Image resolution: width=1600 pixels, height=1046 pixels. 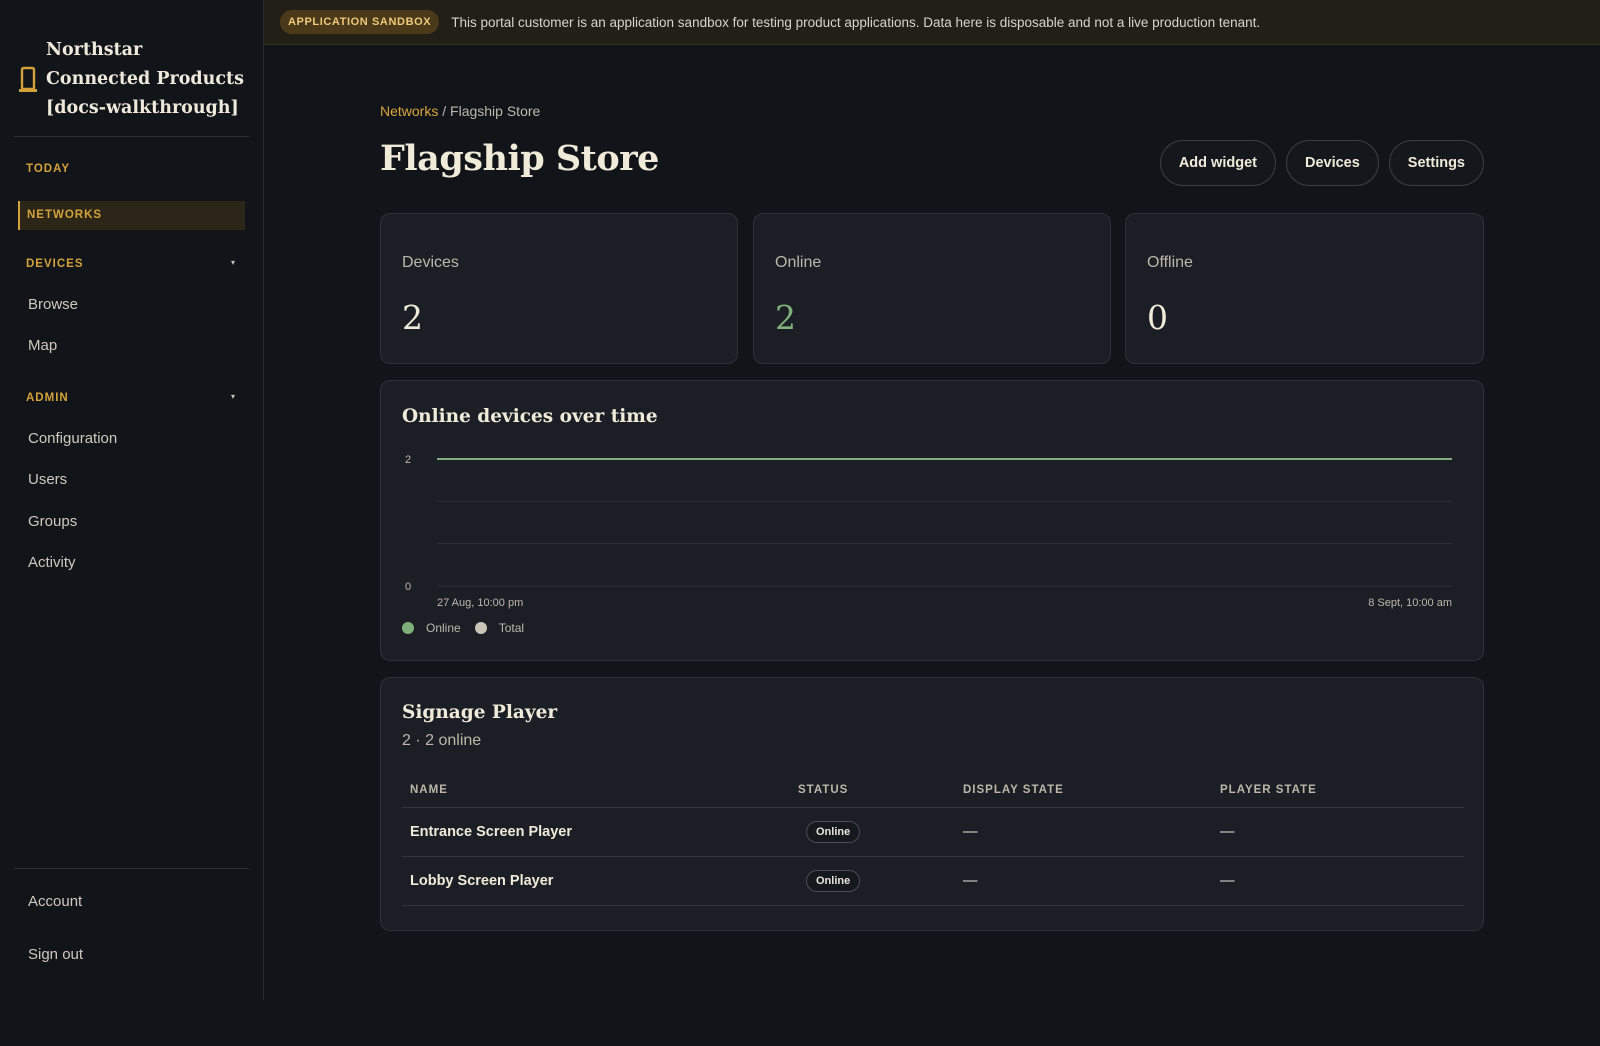 What do you see at coordinates (495, 111) in the screenshot?
I see `breadcrumb-current: Flagship Store` at bounding box center [495, 111].